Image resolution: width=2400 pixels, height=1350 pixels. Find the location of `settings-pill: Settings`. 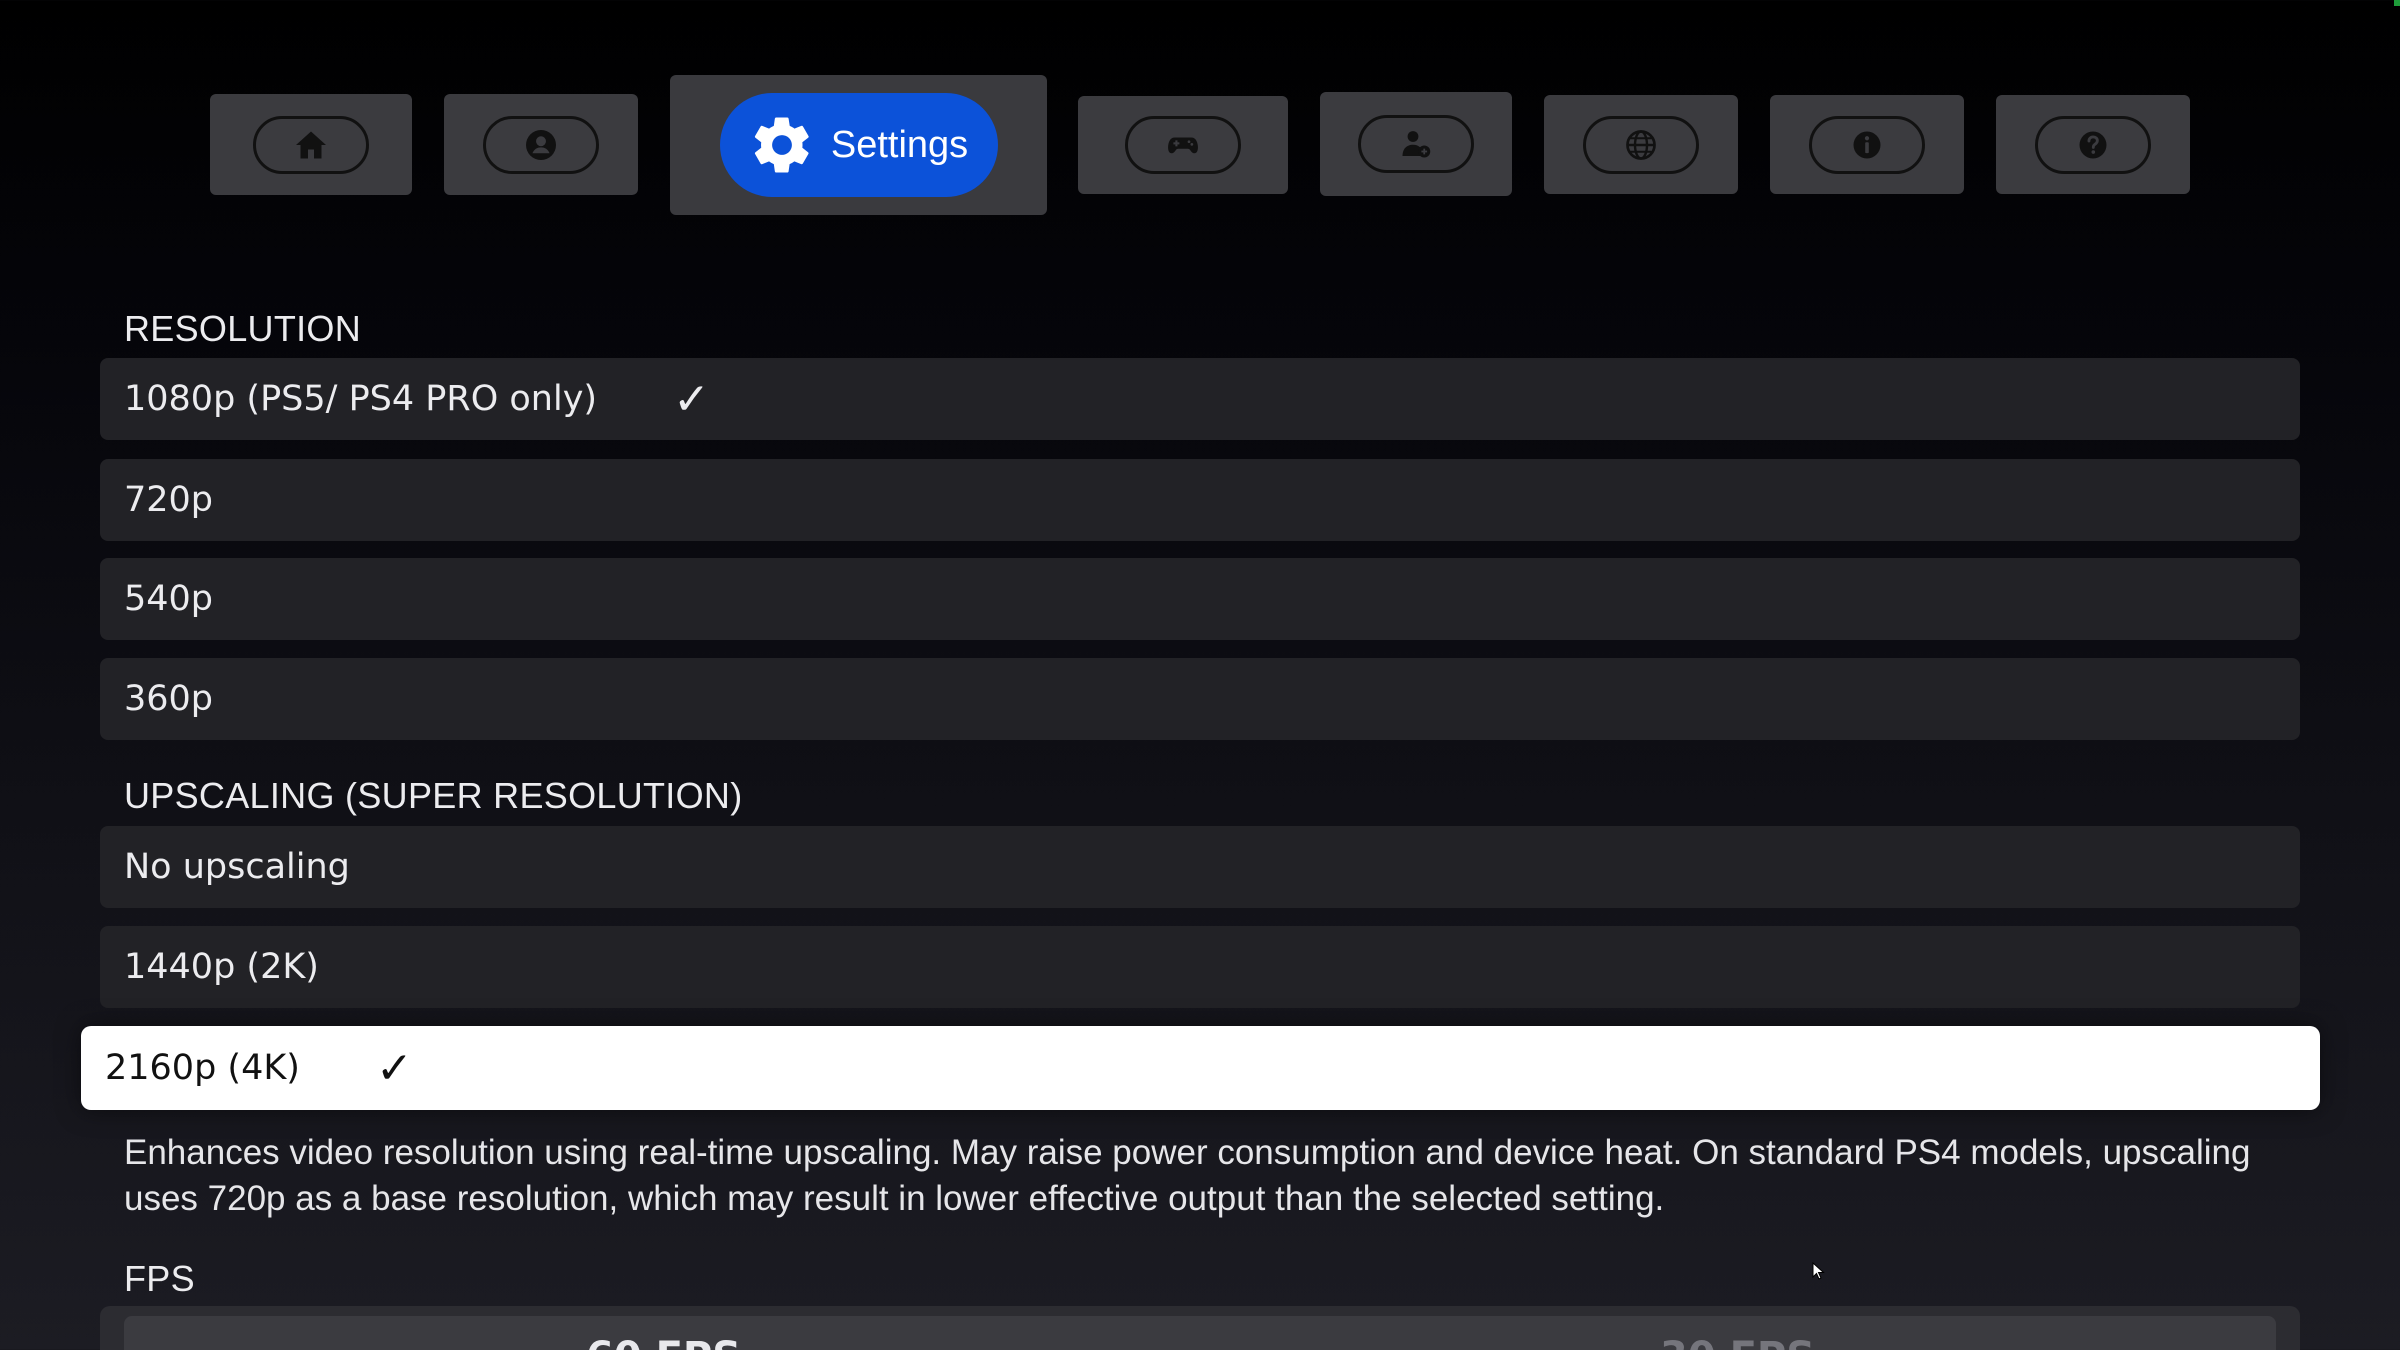

settings-pill: Settings is located at coordinates (858, 145).